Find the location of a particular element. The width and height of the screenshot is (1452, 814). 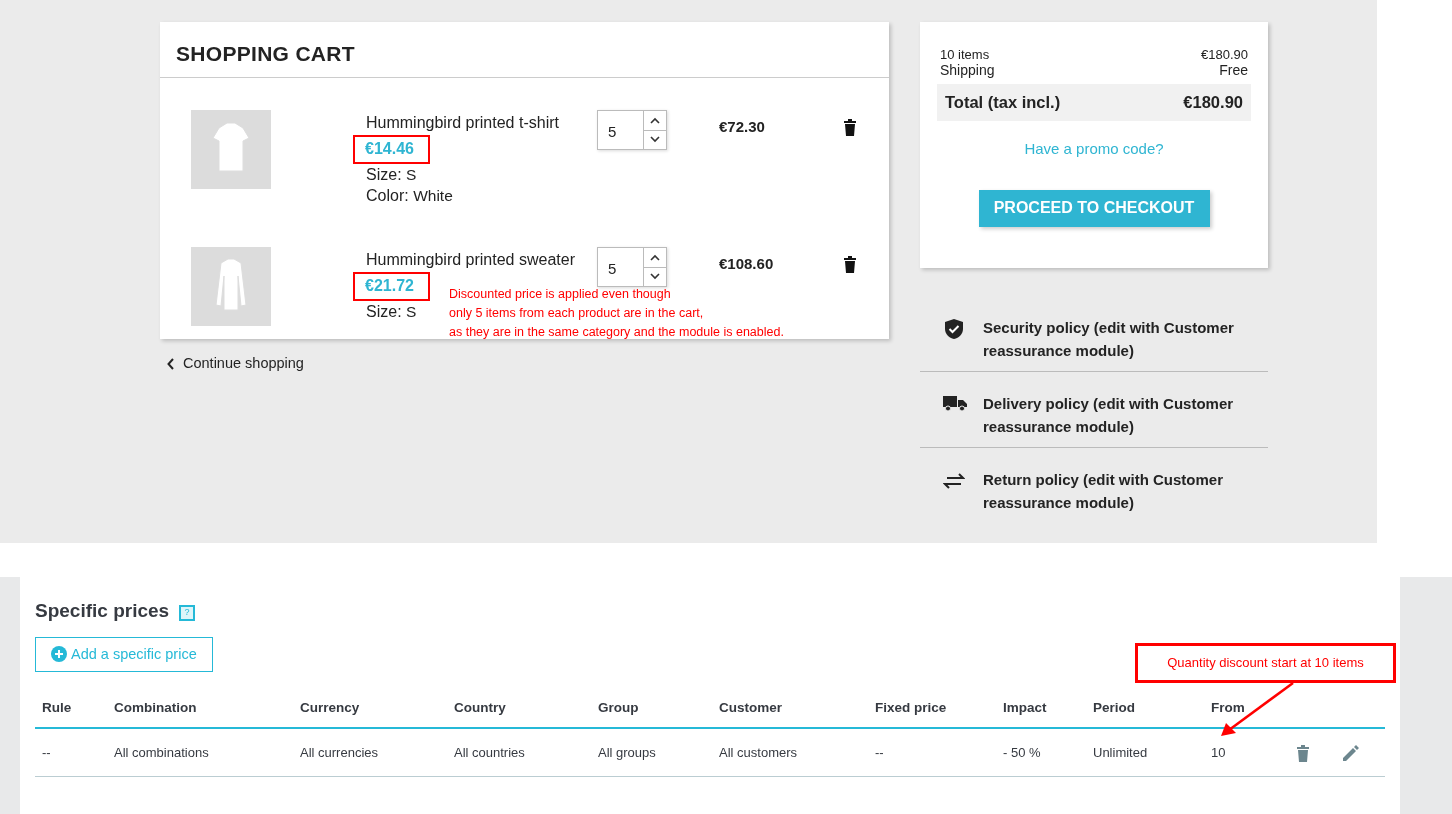

pencil-icon is located at coordinates (1350, 753).